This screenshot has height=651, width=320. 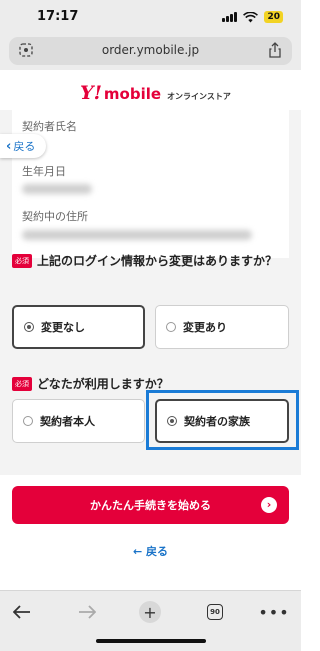 I want to click on status-icons: 20, so click(x=252, y=17).